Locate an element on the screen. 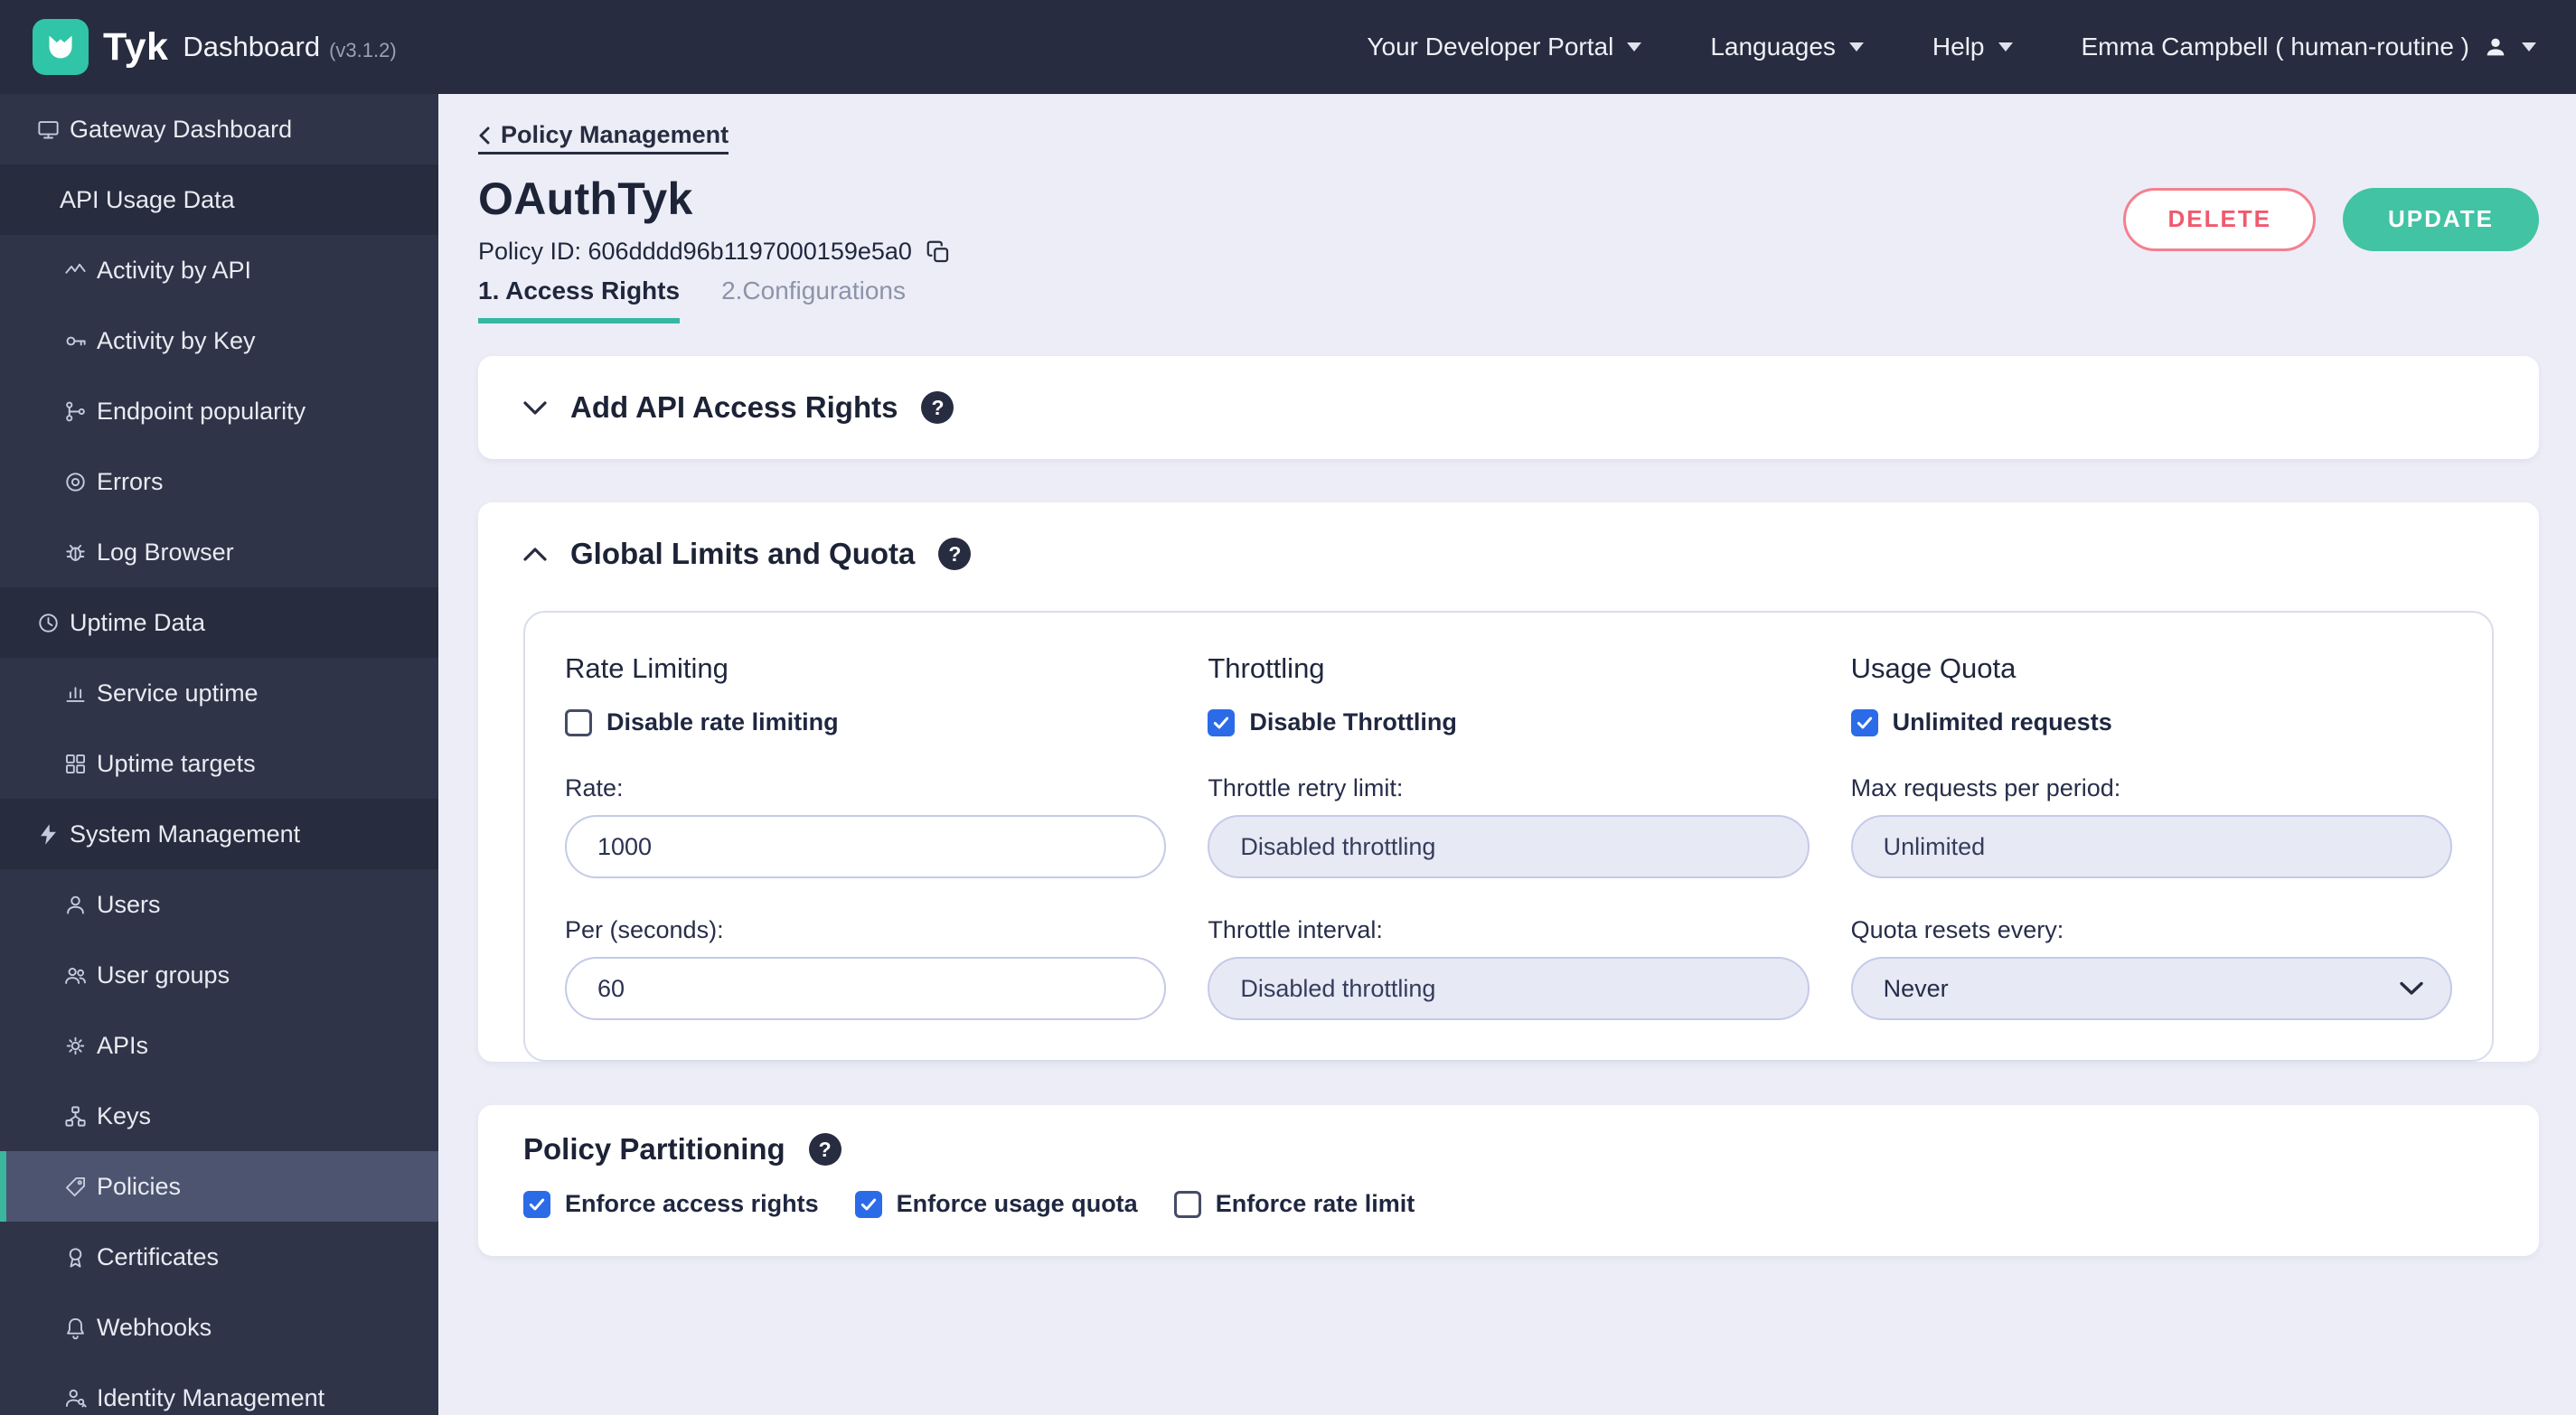 The width and height of the screenshot is (2576, 1415). enforce-rate-limit-checkbox is located at coordinates (1187, 1204).